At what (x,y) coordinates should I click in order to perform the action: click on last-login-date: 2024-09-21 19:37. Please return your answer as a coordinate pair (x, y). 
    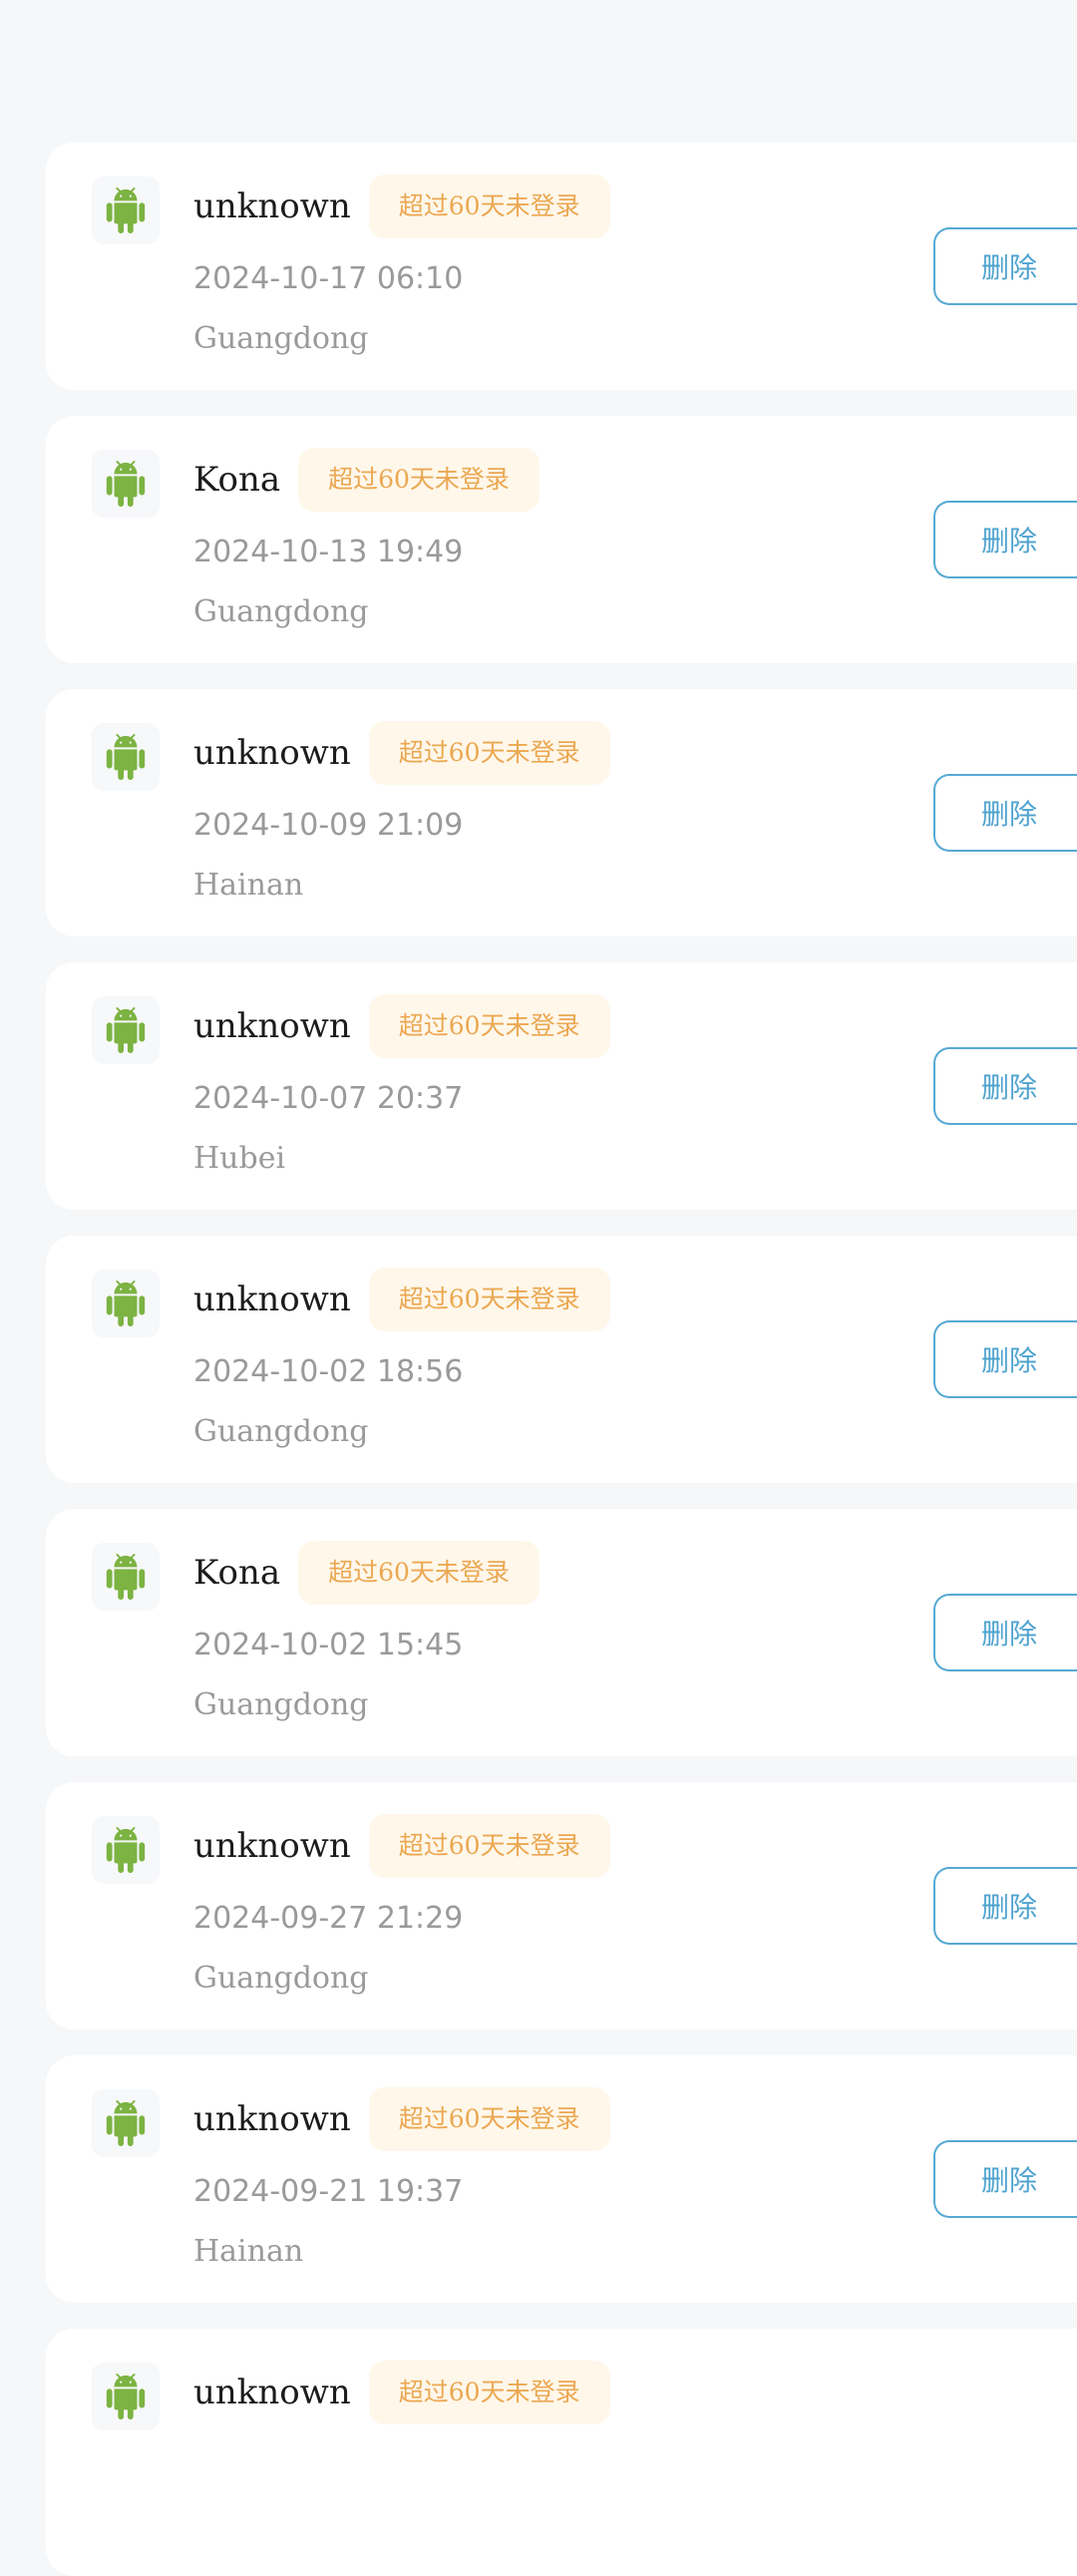
    Looking at the image, I should click on (328, 2191).